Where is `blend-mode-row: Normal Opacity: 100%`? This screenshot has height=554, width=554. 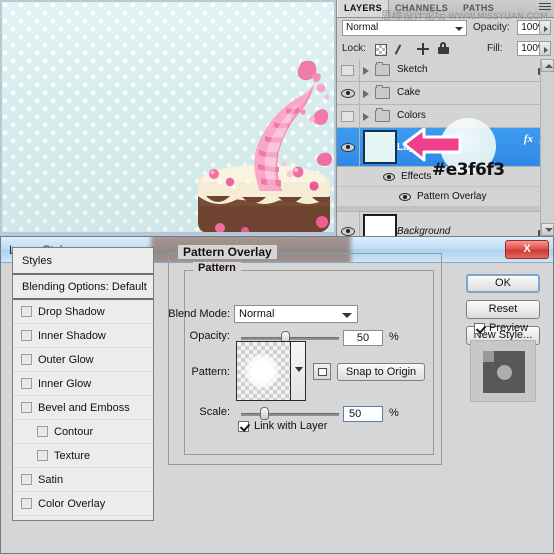
blend-mode-row: Normal Opacity: 100% is located at coordinates (445, 28).